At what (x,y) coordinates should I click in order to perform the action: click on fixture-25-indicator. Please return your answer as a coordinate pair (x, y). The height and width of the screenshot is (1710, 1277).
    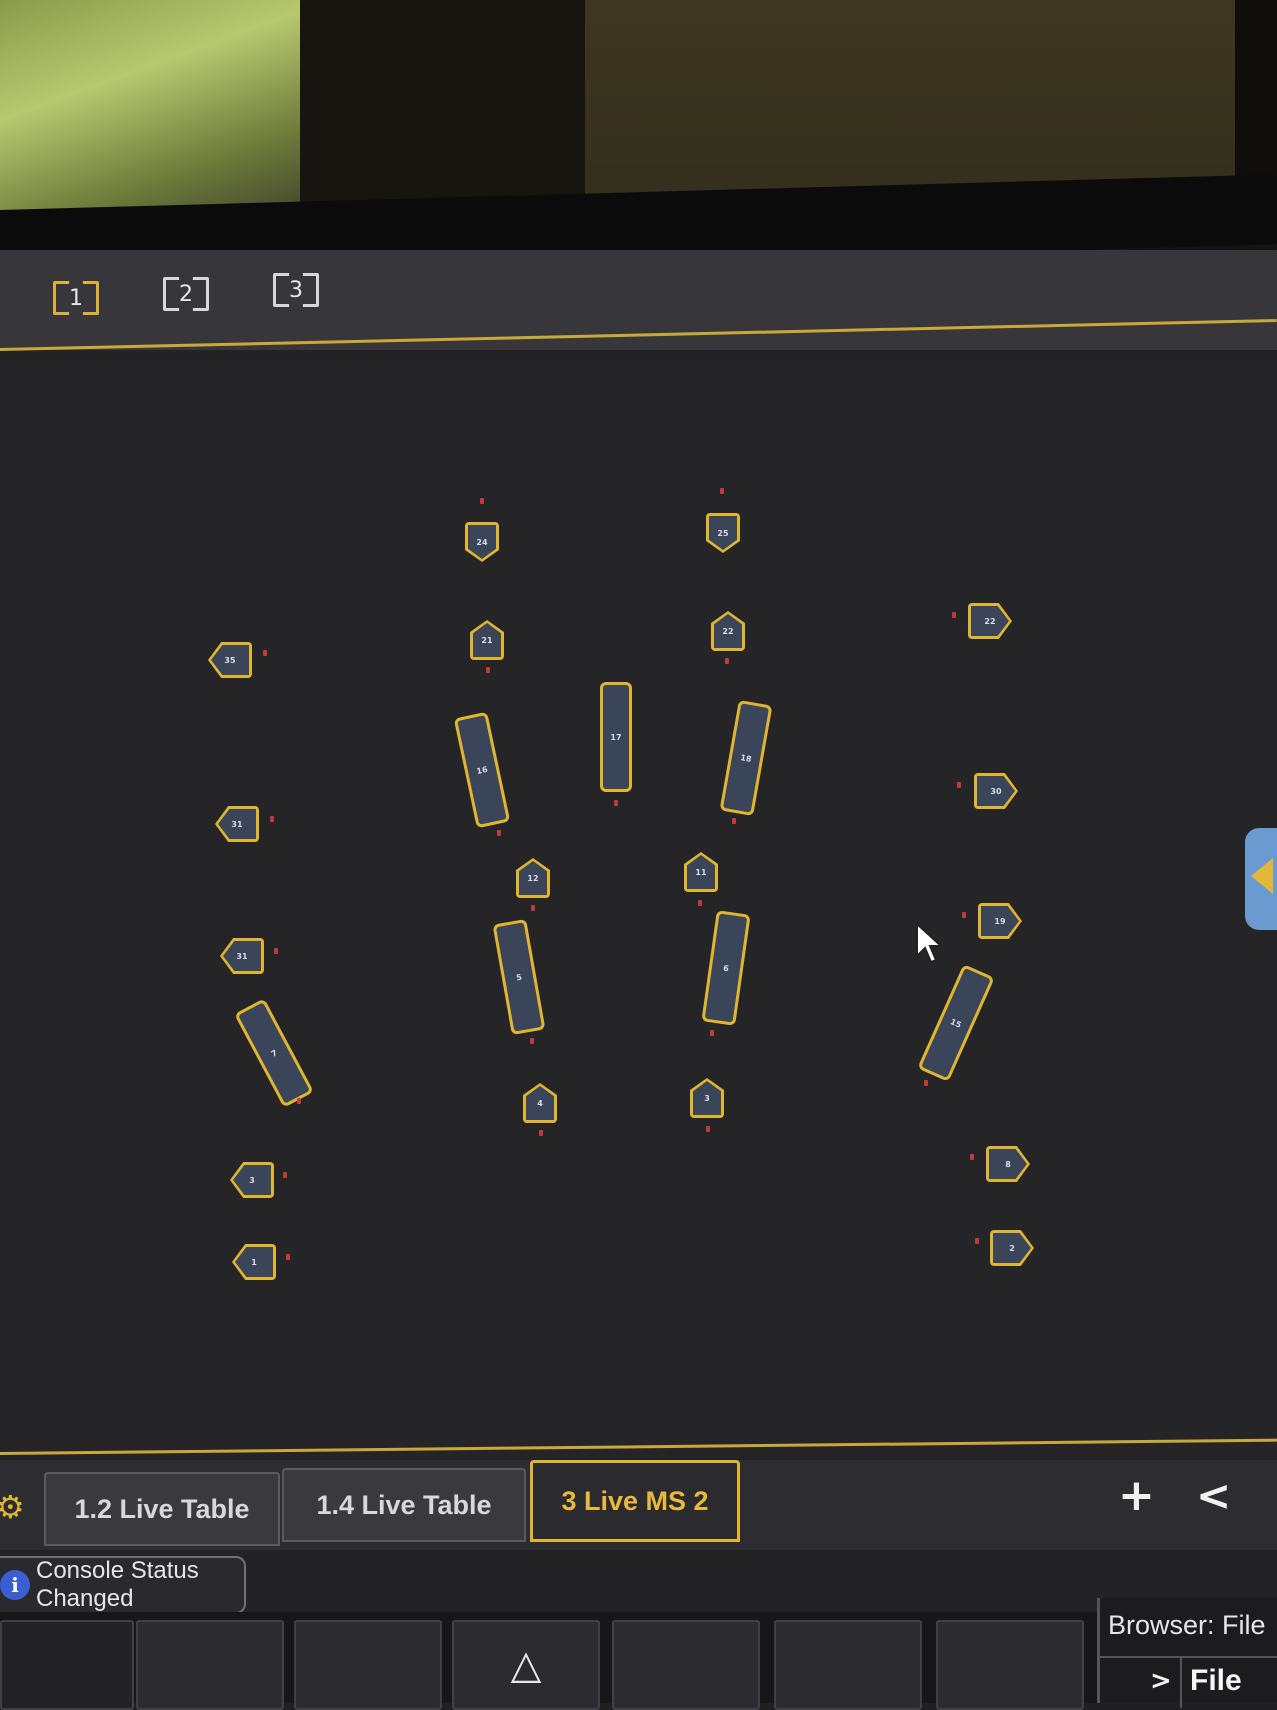
    Looking at the image, I should click on (722, 491).